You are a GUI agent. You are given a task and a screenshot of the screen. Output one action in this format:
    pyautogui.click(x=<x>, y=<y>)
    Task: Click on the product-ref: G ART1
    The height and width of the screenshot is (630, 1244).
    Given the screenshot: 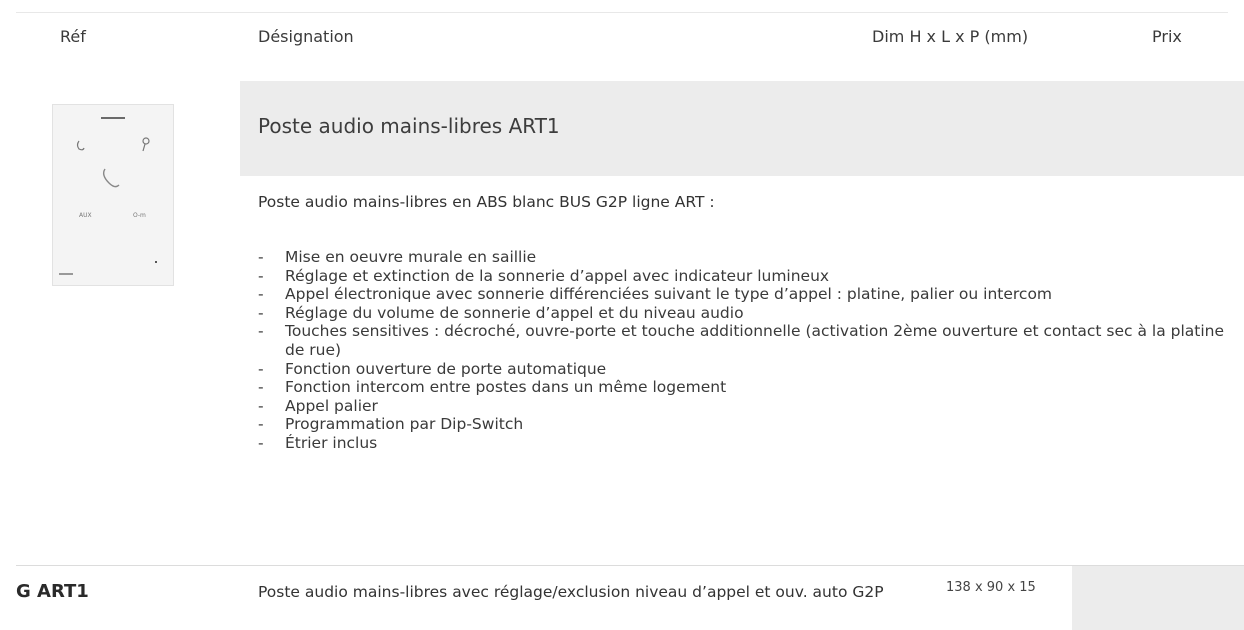 What is the action you would take?
    pyautogui.click(x=52, y=591)
    